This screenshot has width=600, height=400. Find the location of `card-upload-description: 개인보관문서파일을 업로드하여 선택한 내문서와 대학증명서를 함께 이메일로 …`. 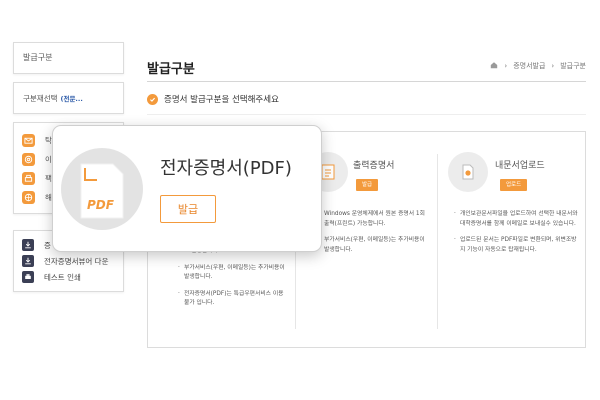

card-upload-description: 개인보관문서파일을 업로드하여 선택한 내문서와 대학증명서를 함께 이메일로 … is located at coordinates (516, 236).